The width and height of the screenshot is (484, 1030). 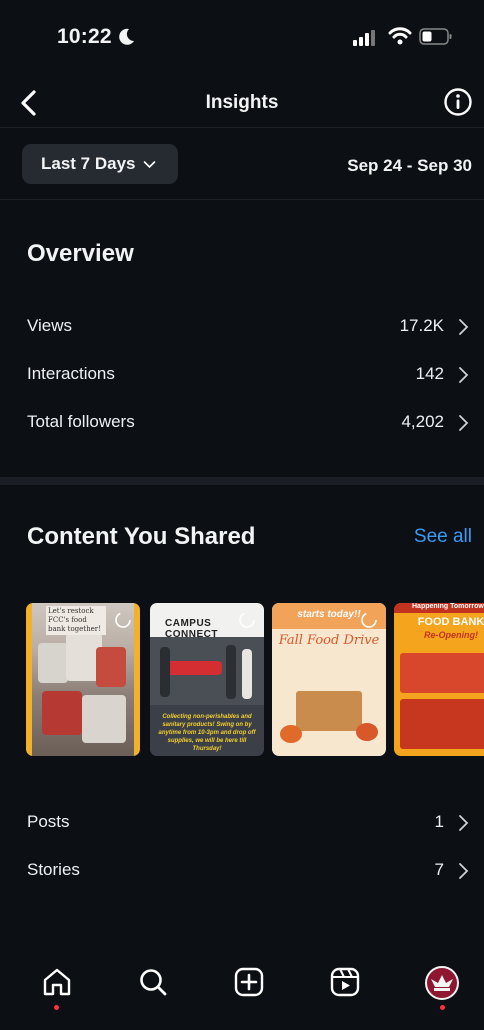 What do you see at coordinates (48, 821) in the screenshot?
I see `content-row-label: Posts` at bounding box center [48, 821].